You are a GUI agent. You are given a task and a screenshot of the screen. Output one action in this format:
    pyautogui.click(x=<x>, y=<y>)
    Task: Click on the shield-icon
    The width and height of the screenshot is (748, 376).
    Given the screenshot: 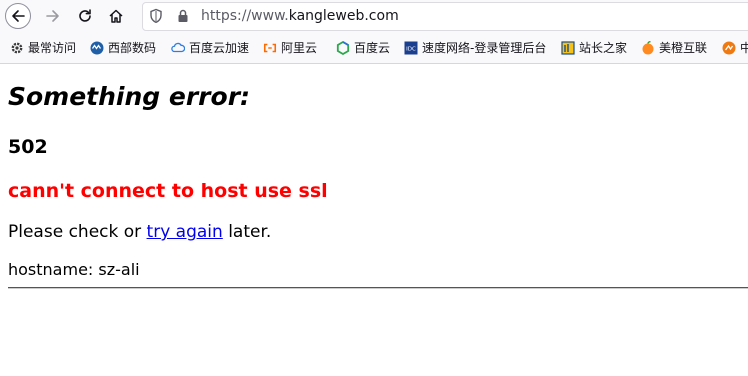 What is the action you would take?
    pyautogui.click(x=156, y=18)
    